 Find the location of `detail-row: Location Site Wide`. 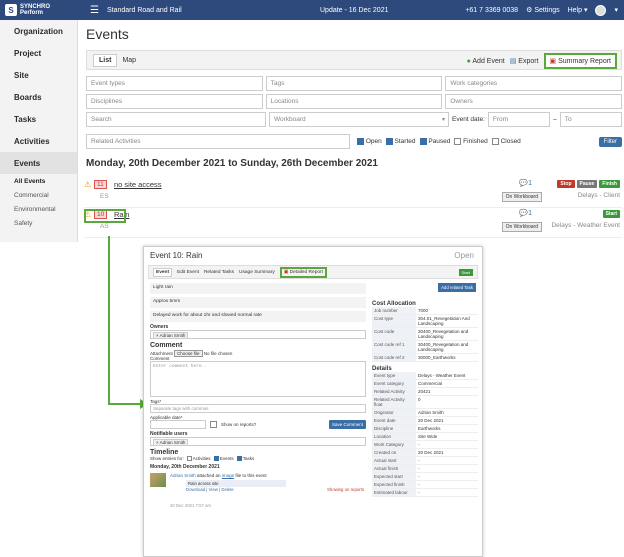

detail-row: Location Site Wide is located at coordinates (425, 437).